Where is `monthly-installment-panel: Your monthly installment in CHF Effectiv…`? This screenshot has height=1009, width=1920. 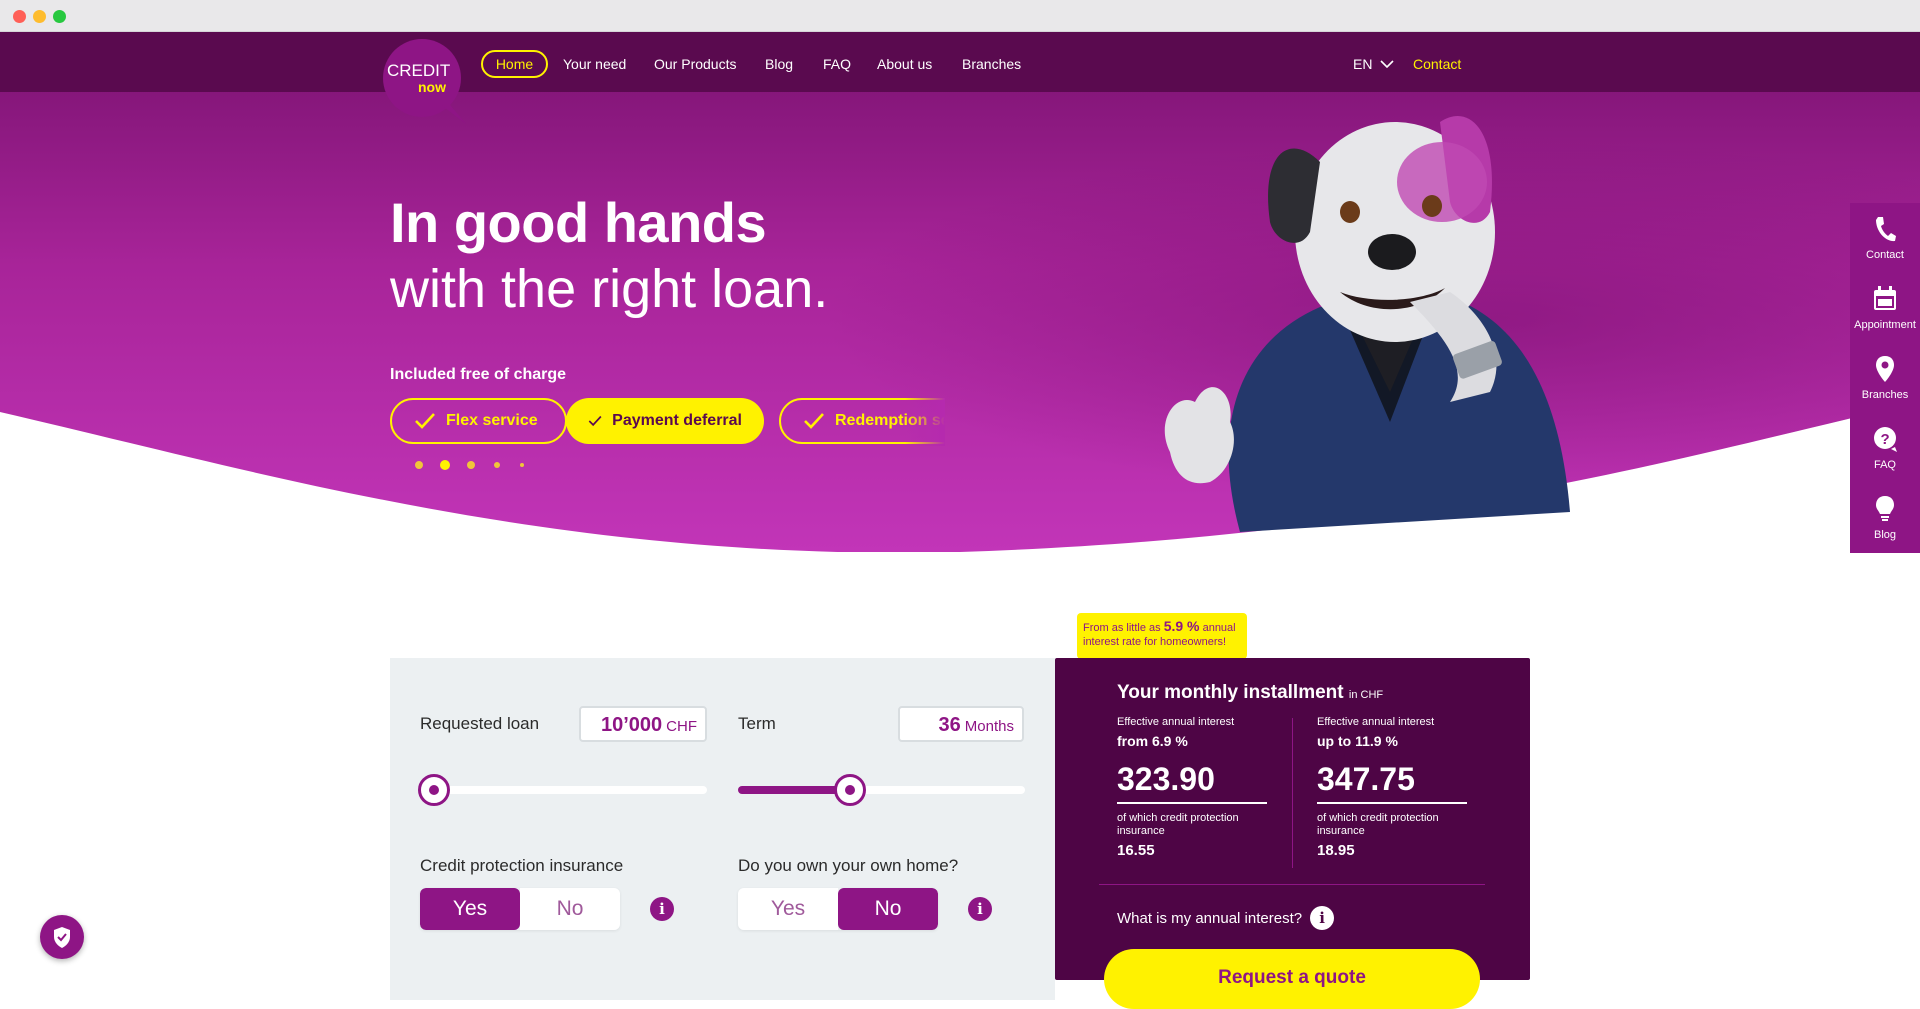 monthly-installment-panel: Your monthly installment in CHF Effectiv… is located at coordinates (1292, 819).